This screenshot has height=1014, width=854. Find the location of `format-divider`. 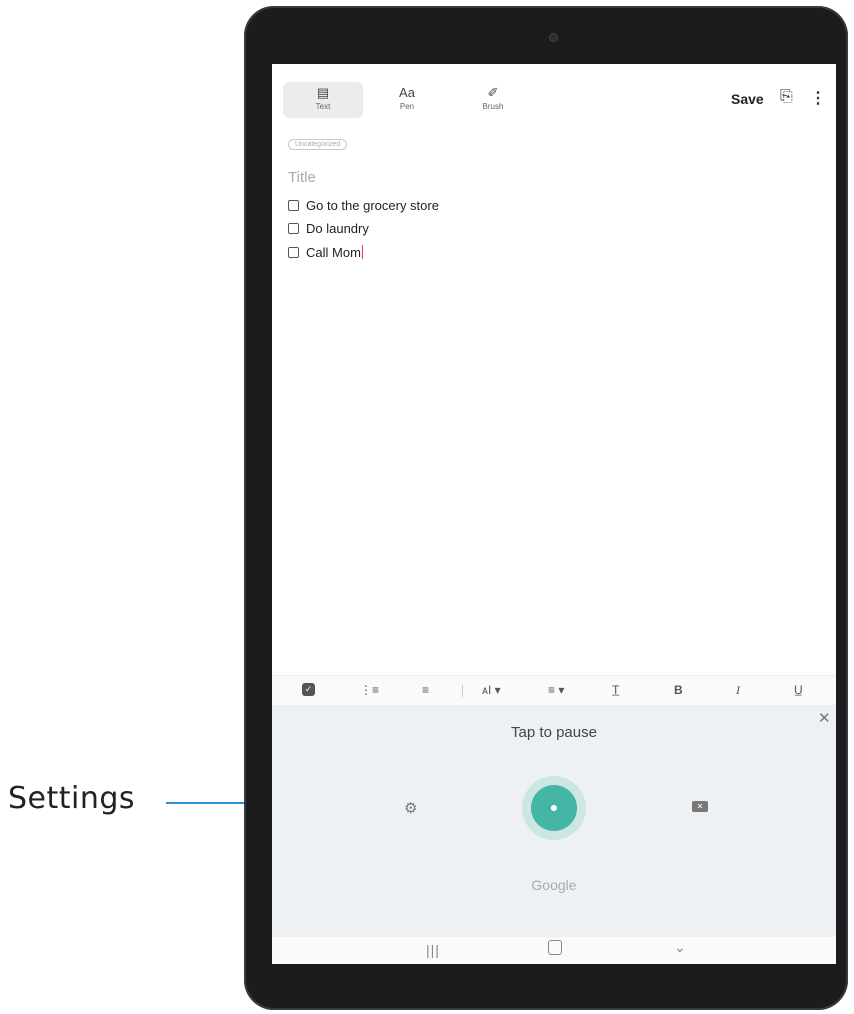

format-divider is located at coordinates (462, 691).